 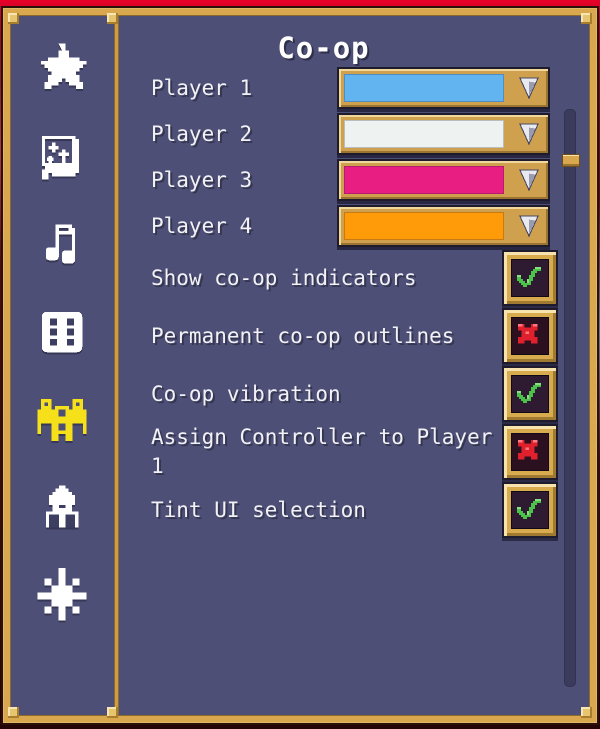 I want to click on toggle-row: Permanent co-op outlines, so click(x=354, y=336).